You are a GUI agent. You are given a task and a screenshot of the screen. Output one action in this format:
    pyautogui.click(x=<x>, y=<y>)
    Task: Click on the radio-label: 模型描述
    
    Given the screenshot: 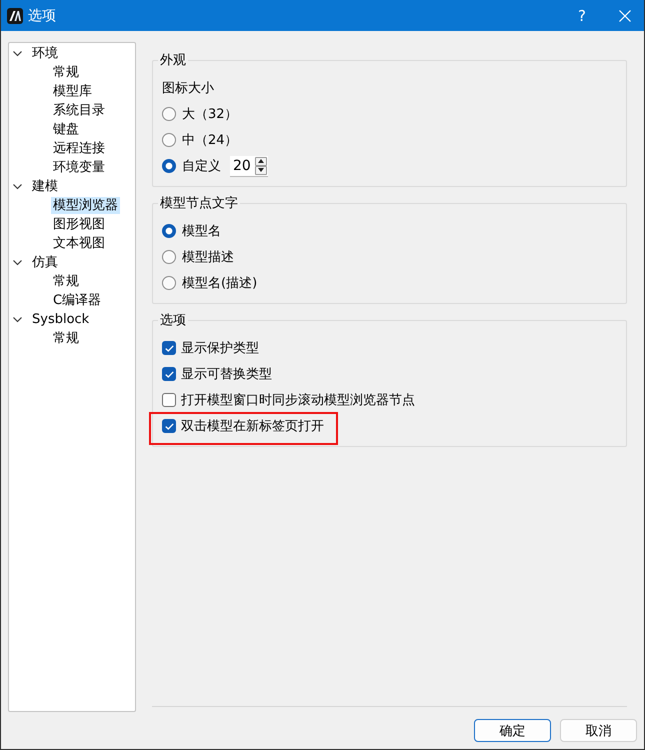 What is the action you would take?
    pyautogui.click(x=208, y=257)
    